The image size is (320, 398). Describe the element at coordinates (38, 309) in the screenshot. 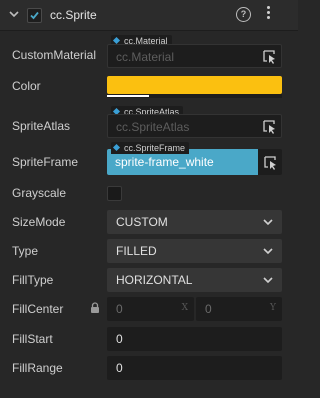

I see `fill-center-label: FillCenter` at that location.